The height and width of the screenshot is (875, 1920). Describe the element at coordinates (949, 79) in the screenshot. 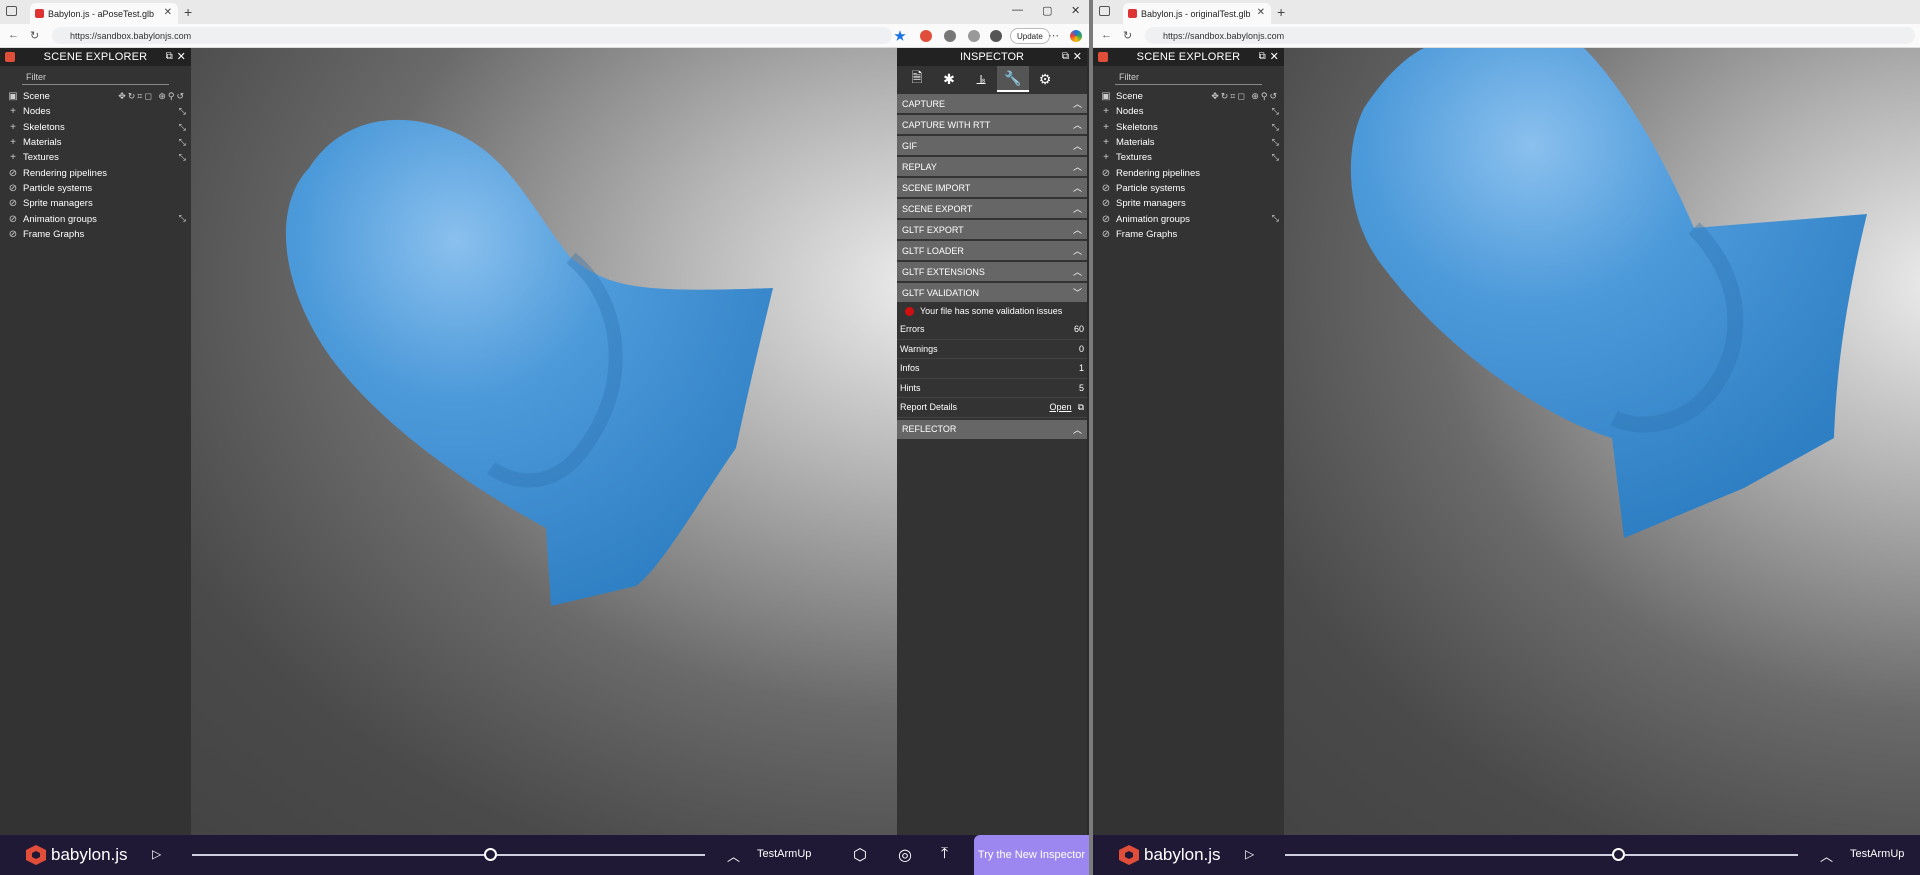

I see `debug-tab-icon: ✱` at that location.